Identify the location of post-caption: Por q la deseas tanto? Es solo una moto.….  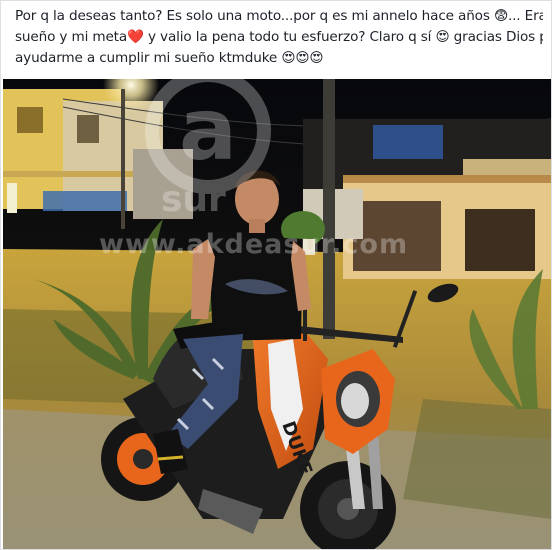
(279, 39).